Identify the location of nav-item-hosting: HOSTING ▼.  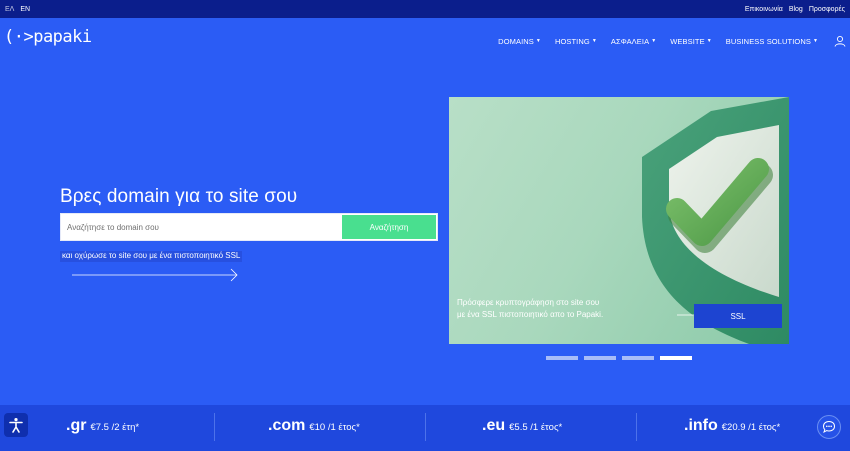
(576, 41).